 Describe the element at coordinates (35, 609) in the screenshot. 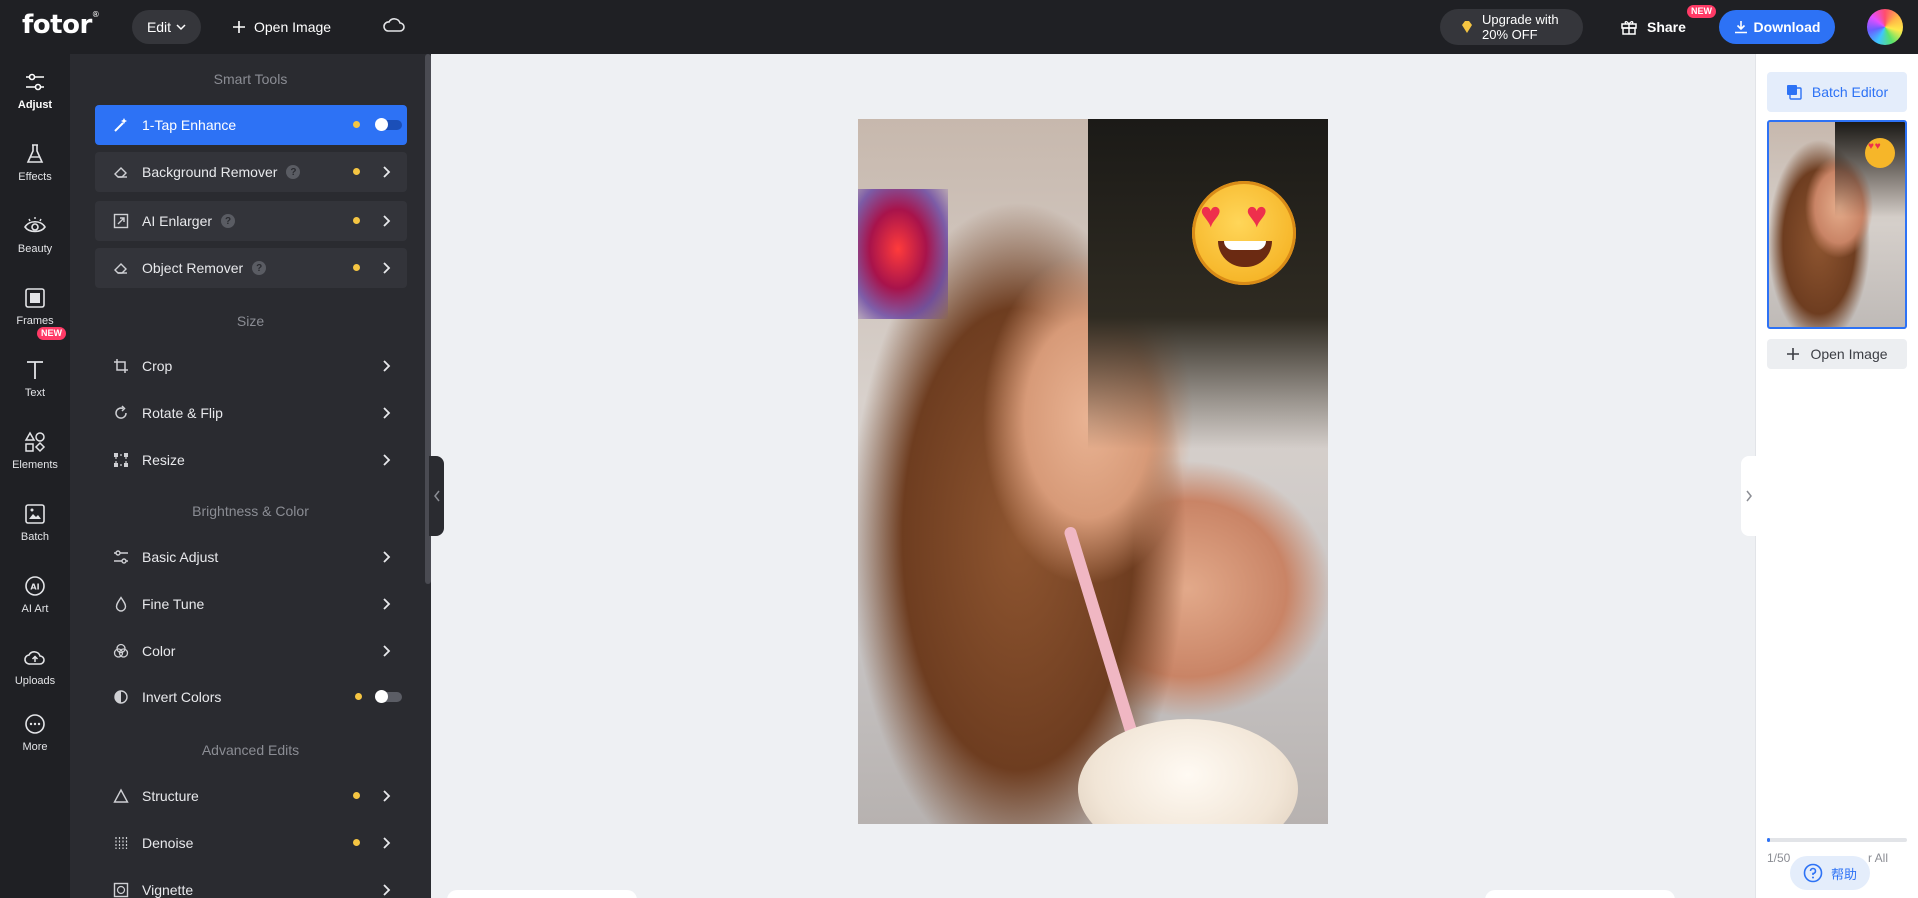

I see `rail-label-ai-art: AI Art` at that location.